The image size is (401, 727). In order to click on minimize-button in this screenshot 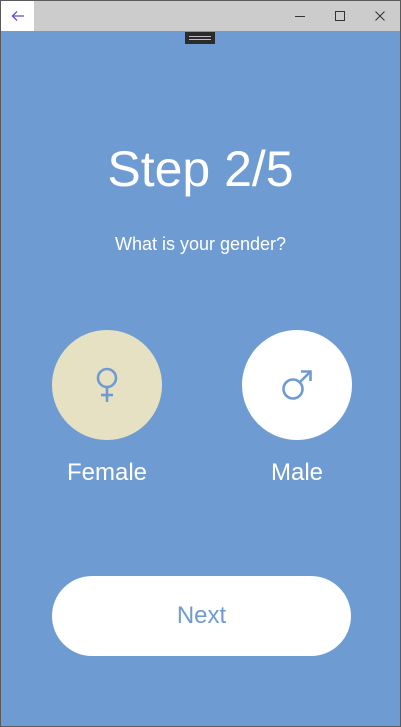, I will do `click(300, 16)`.